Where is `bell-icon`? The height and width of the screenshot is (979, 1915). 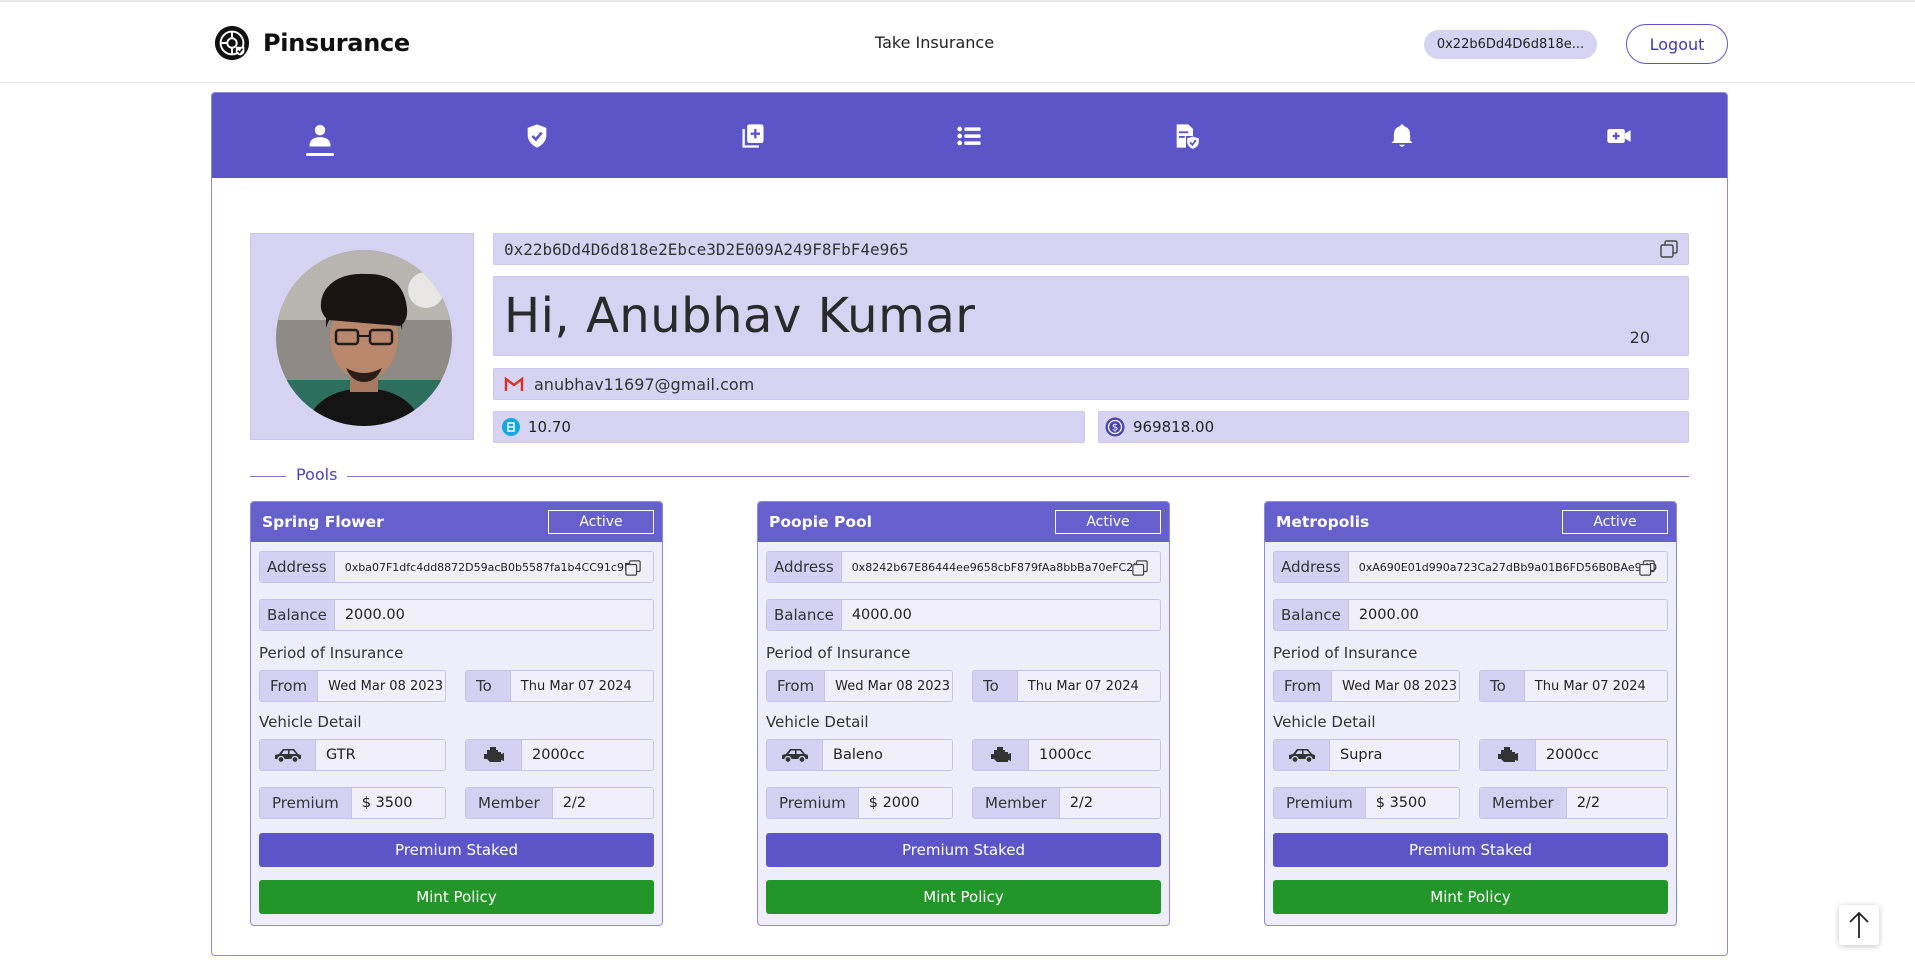 bell-icon is located at coordinates (1402, 135).